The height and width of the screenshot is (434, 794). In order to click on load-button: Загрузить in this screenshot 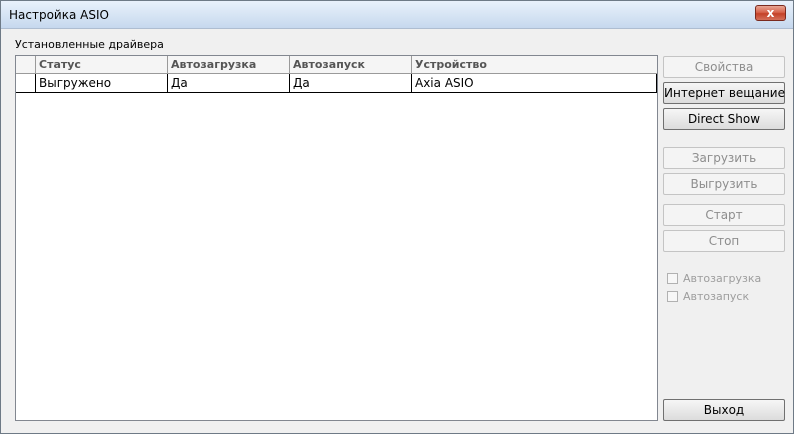, I will do `click(724, 158)`.